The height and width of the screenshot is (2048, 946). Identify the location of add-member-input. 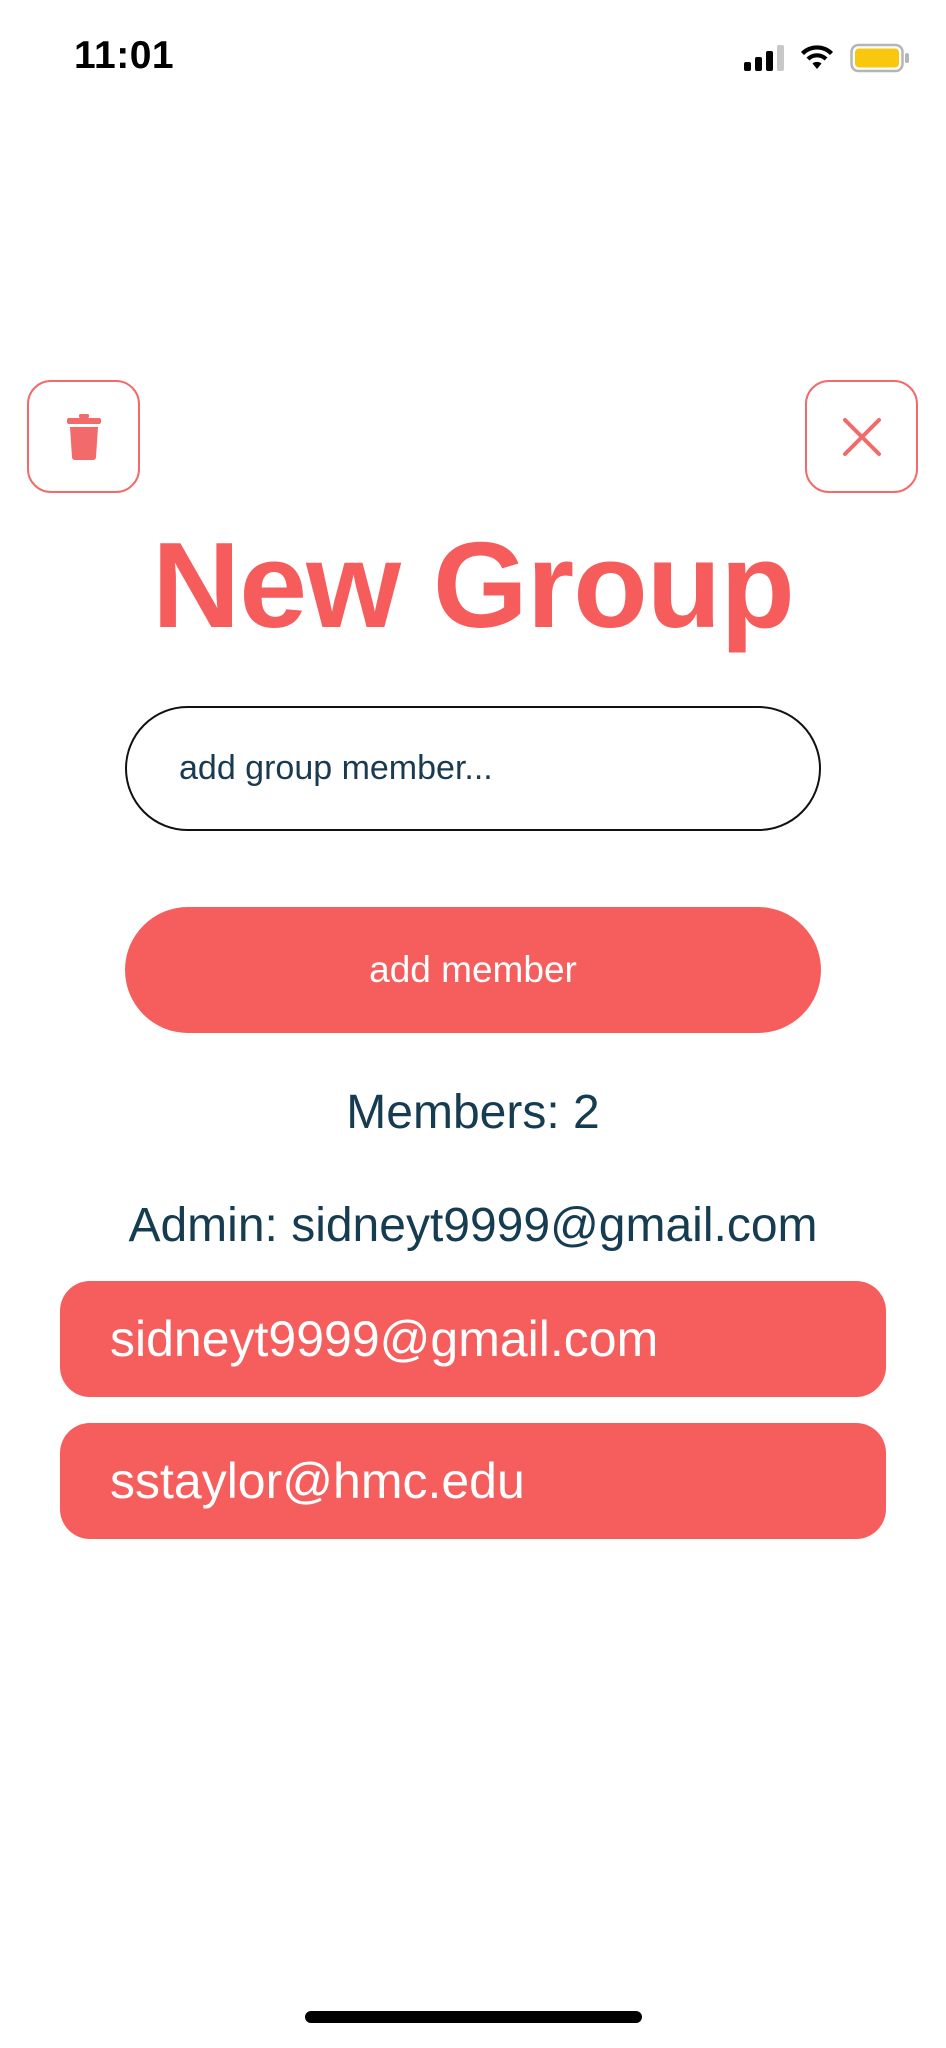
(473, 768).